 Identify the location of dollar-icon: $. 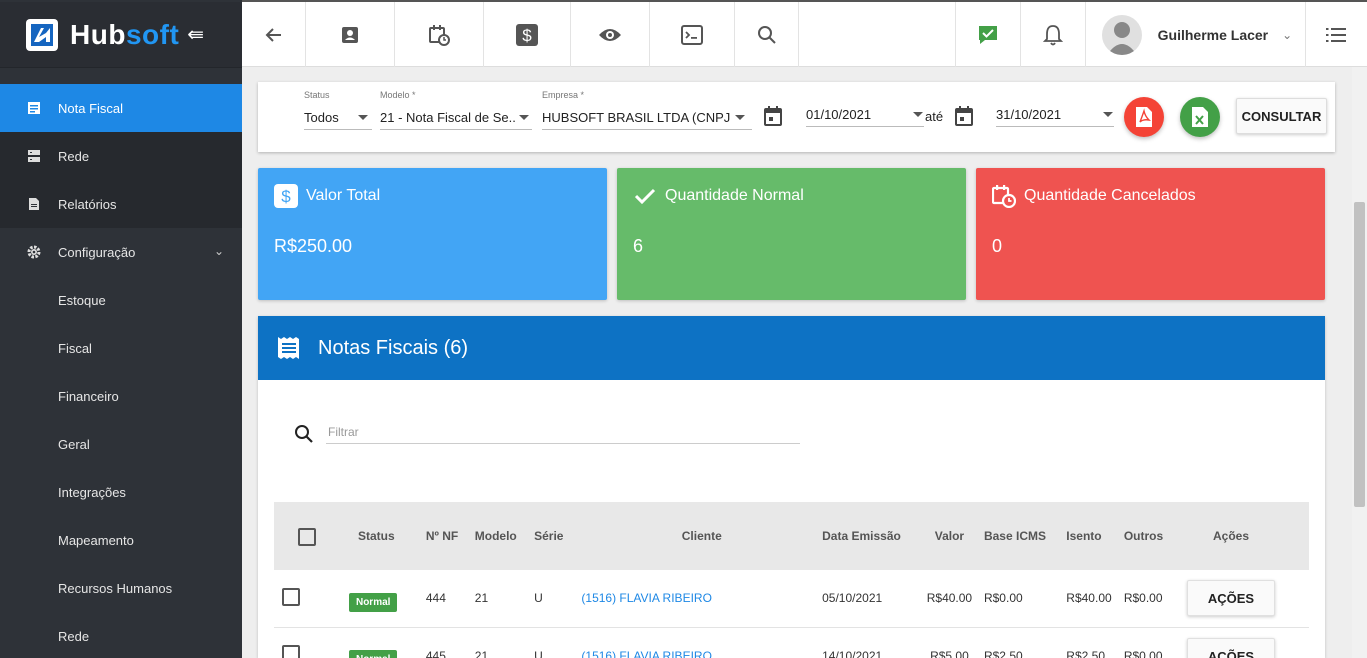
(526, 34).